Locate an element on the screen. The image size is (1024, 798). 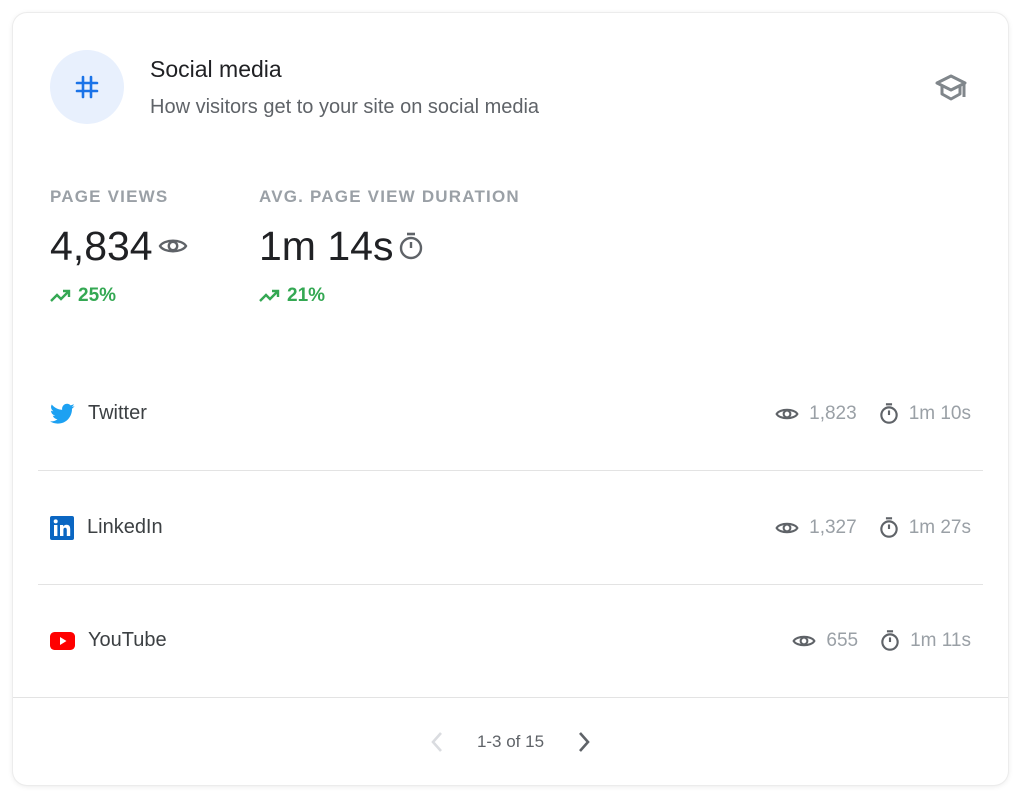
source-views: 1,327 is located at coordinates (833, 527).